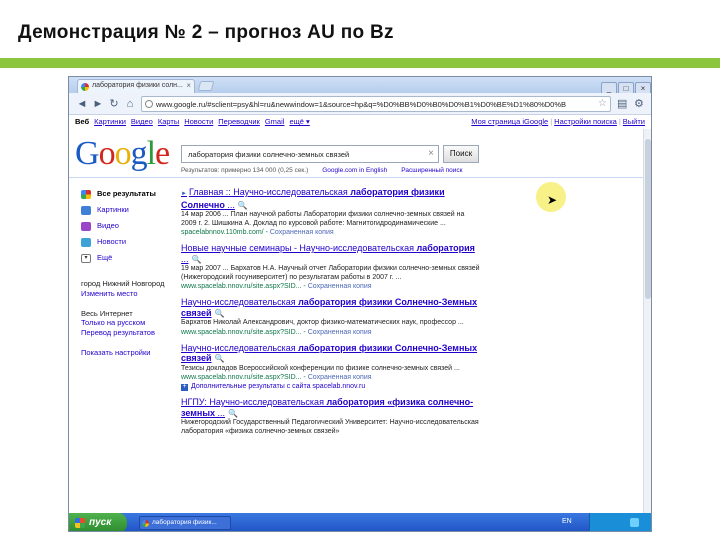 This screenshot has height=540, width=720. What do you see at coordinates (360, 522) in the screenshot?
I see `windows-taskbar: пуск лаборатория физик... EN` at bounding box center [360, 522].